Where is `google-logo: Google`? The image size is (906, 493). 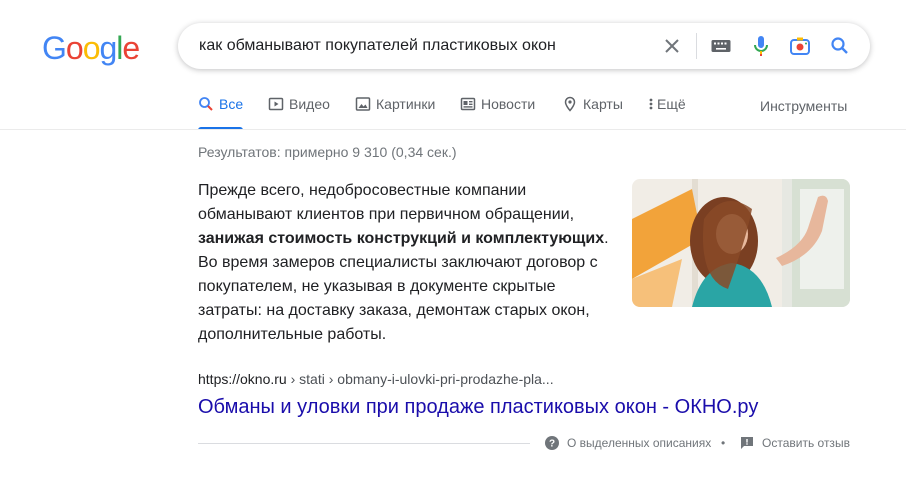
google-logo: Google is located at coordinates (91, 48).